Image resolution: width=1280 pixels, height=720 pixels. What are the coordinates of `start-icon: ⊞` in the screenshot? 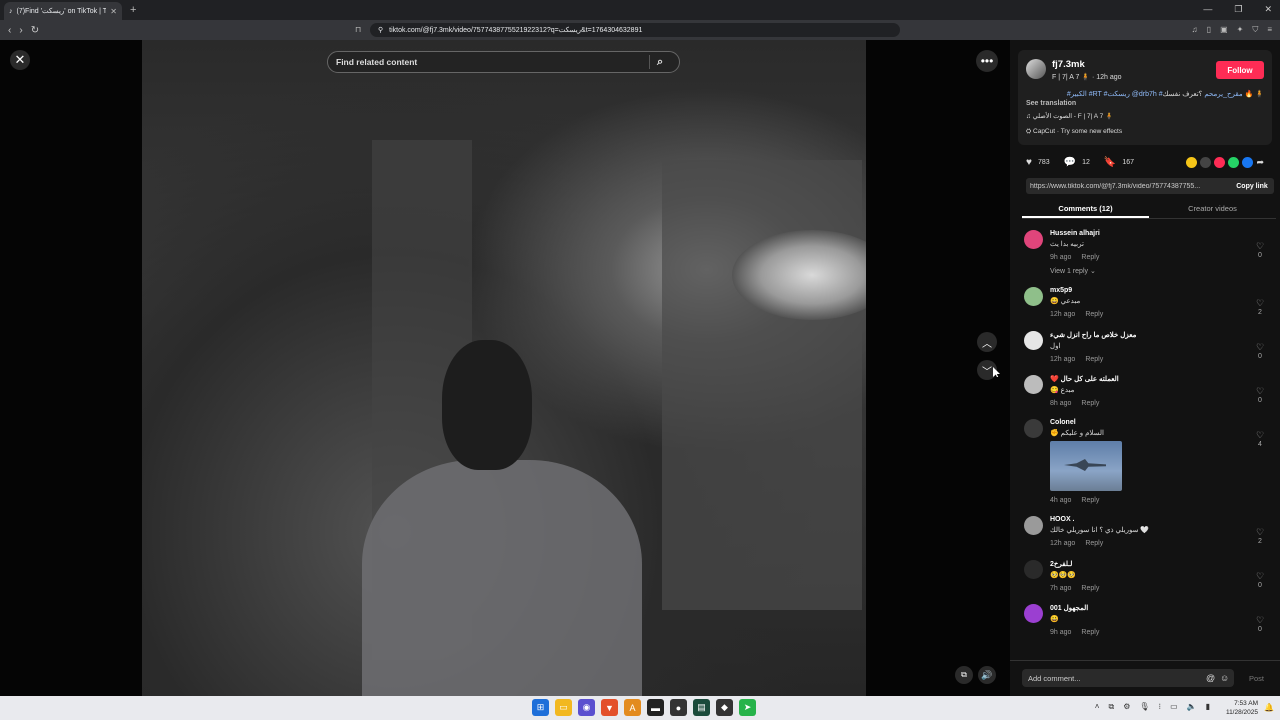 It's located at (540, 707).